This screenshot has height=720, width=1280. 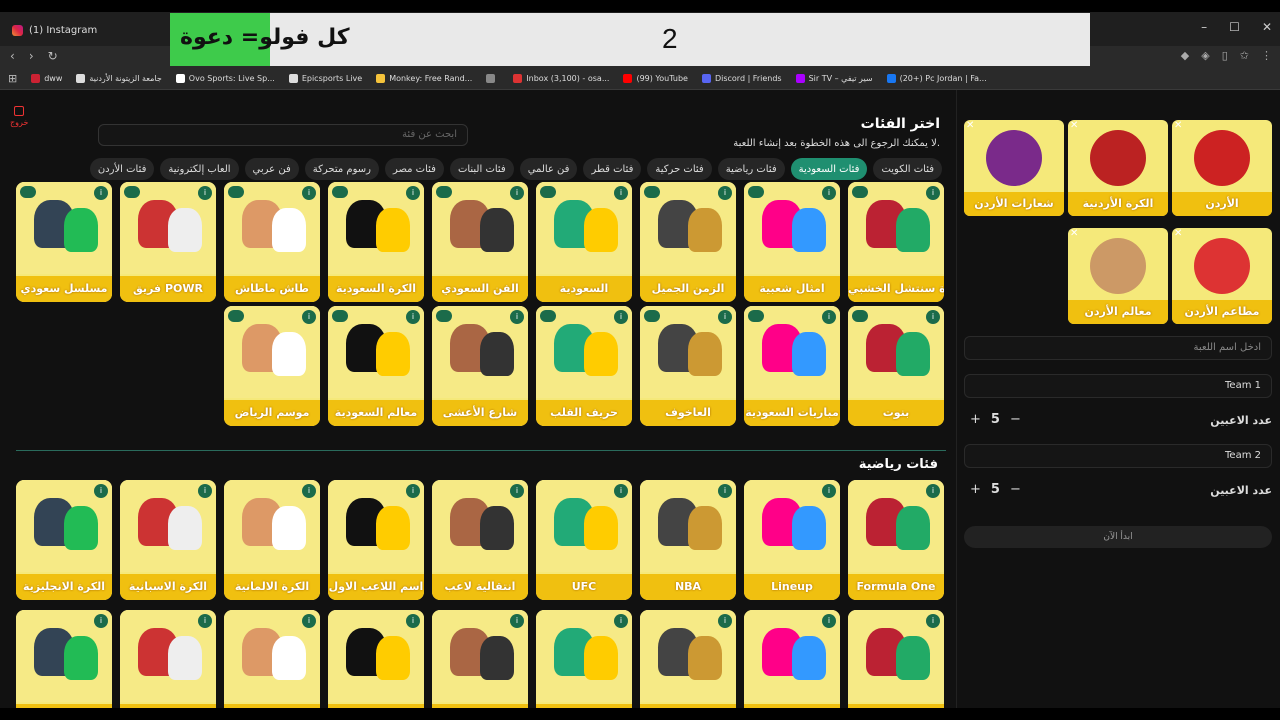 I want to click on category-chip: فئات رياضية, so click(x=751, y=169).